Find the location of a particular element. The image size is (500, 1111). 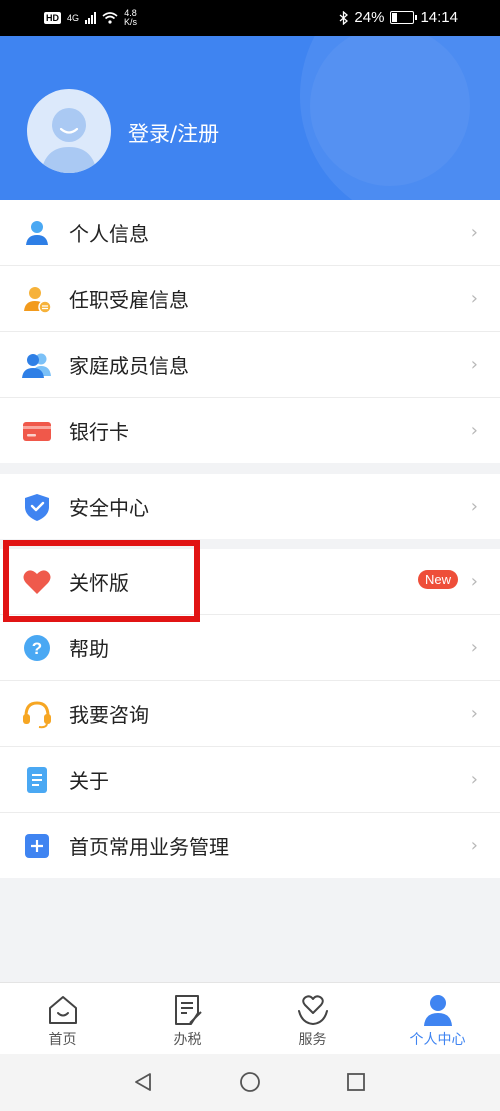

menu-item-security-center: 安全中心 › is located at coordinates (250, 506).